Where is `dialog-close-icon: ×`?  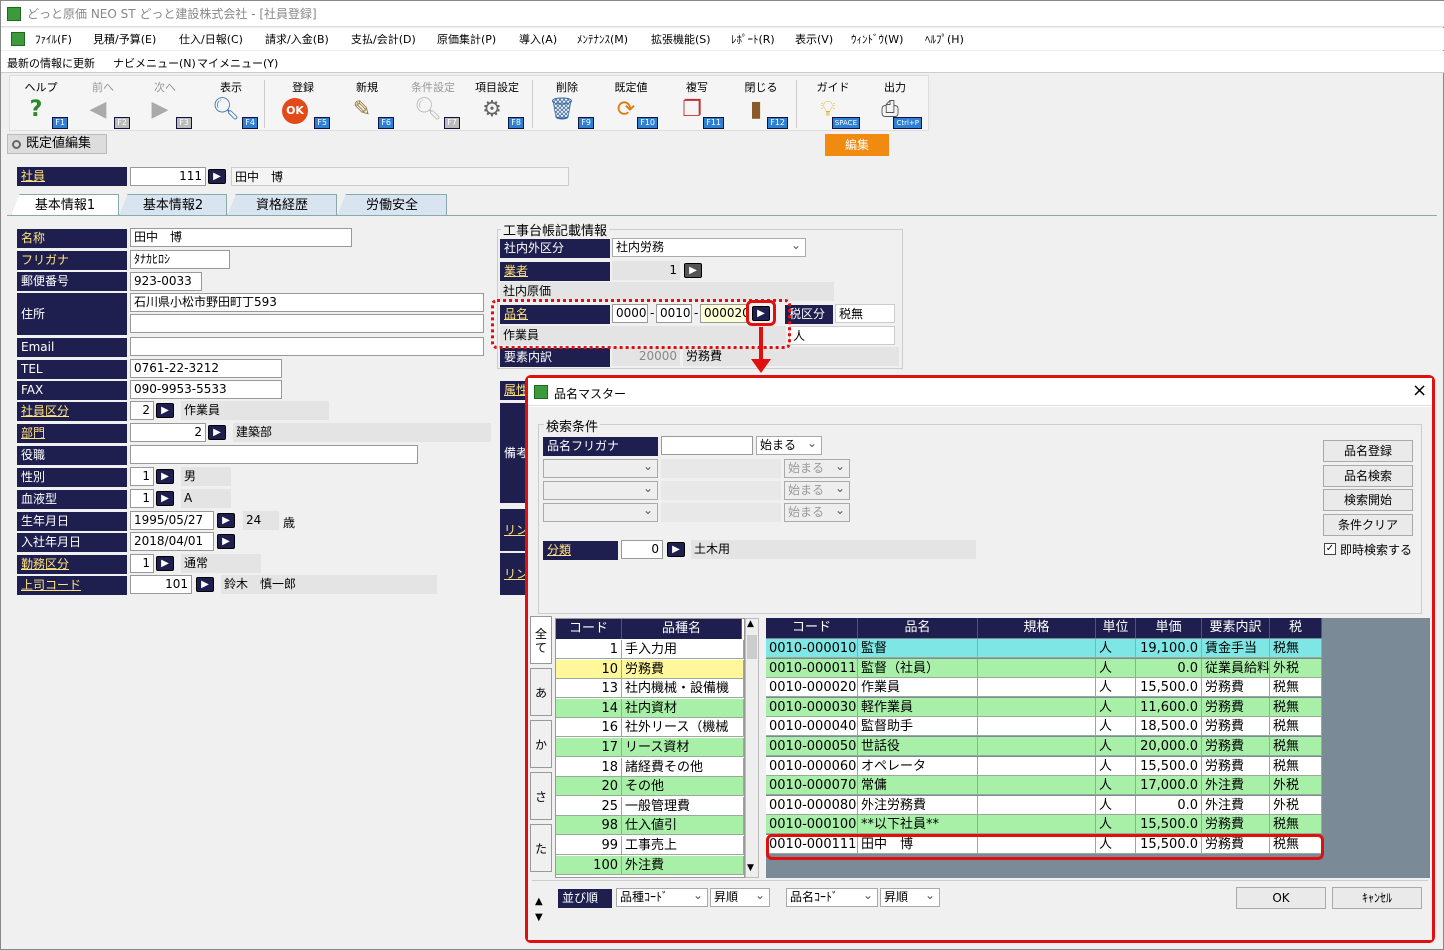 dialog-close-icon: × is located at coordinates (1419, 390).